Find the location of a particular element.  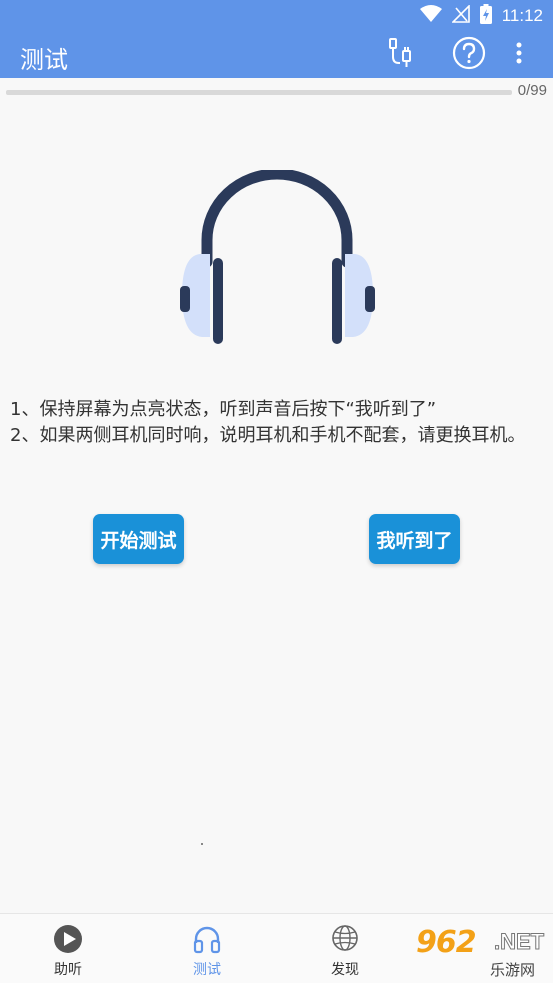

headphones-icon is located at coordinates (207, 939).